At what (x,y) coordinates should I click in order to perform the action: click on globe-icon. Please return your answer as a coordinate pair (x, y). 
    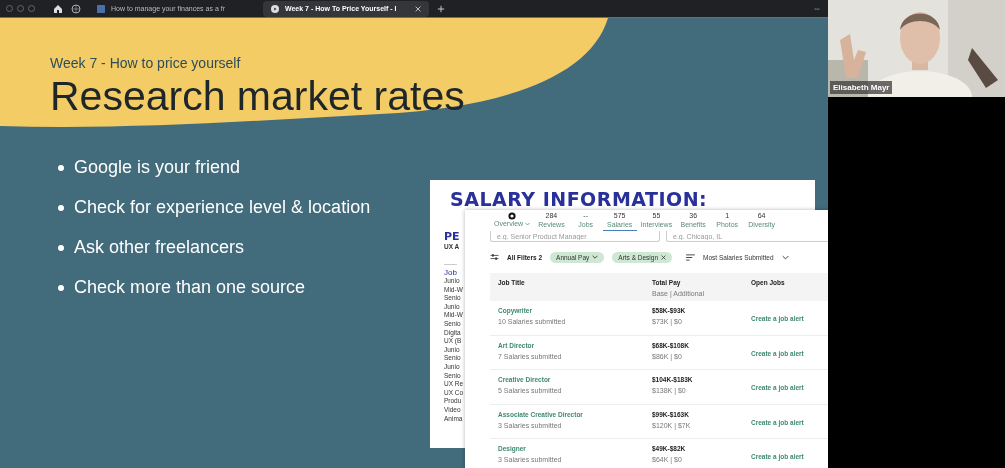
    Looking at the image, I should click on (76, 8).